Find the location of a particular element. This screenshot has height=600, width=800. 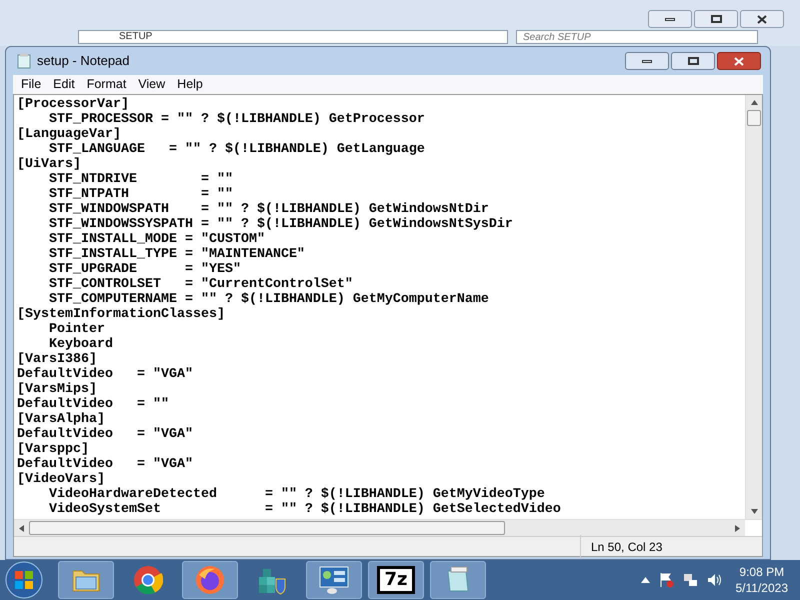

code-line: DefaultVideo = "" is located at coordinates (93, 404).